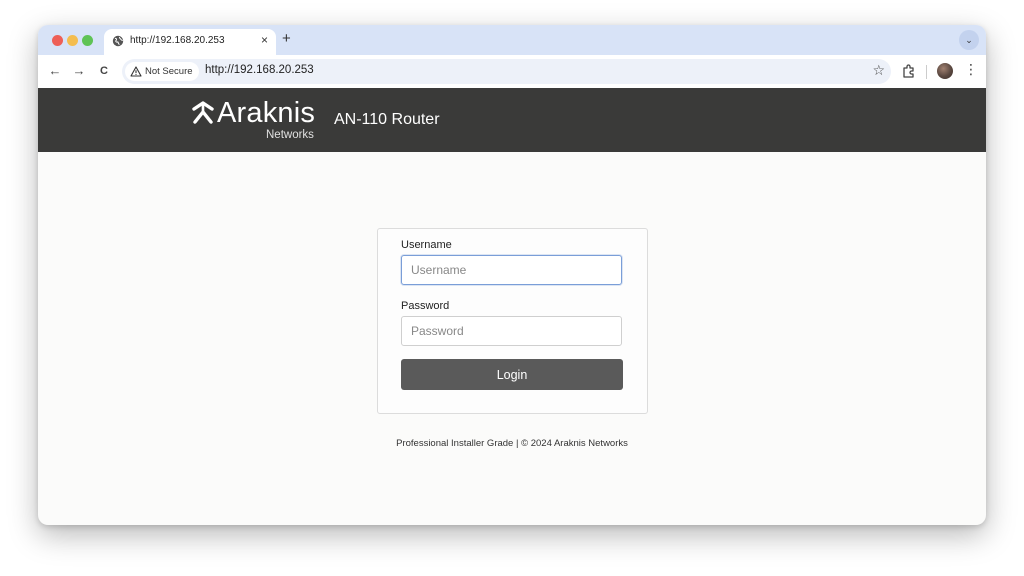 The width and height of the screenshot is (1024, 576). What do you see at coordinates (969, 40) in the screenshot?
I see `tab-search-button: ⌄` at bounding box center [969, 40].